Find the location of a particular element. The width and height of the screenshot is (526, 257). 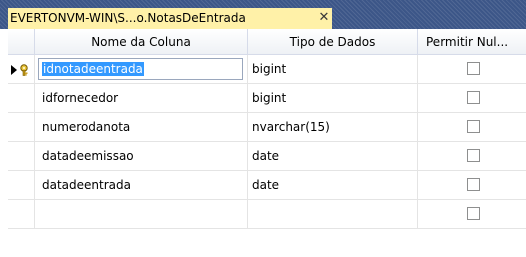

document-tab-notasdeentrada: EVERTONVM-WIN\S...o.NotasDeEntrada ✕ is located at coordinates (170, 18).